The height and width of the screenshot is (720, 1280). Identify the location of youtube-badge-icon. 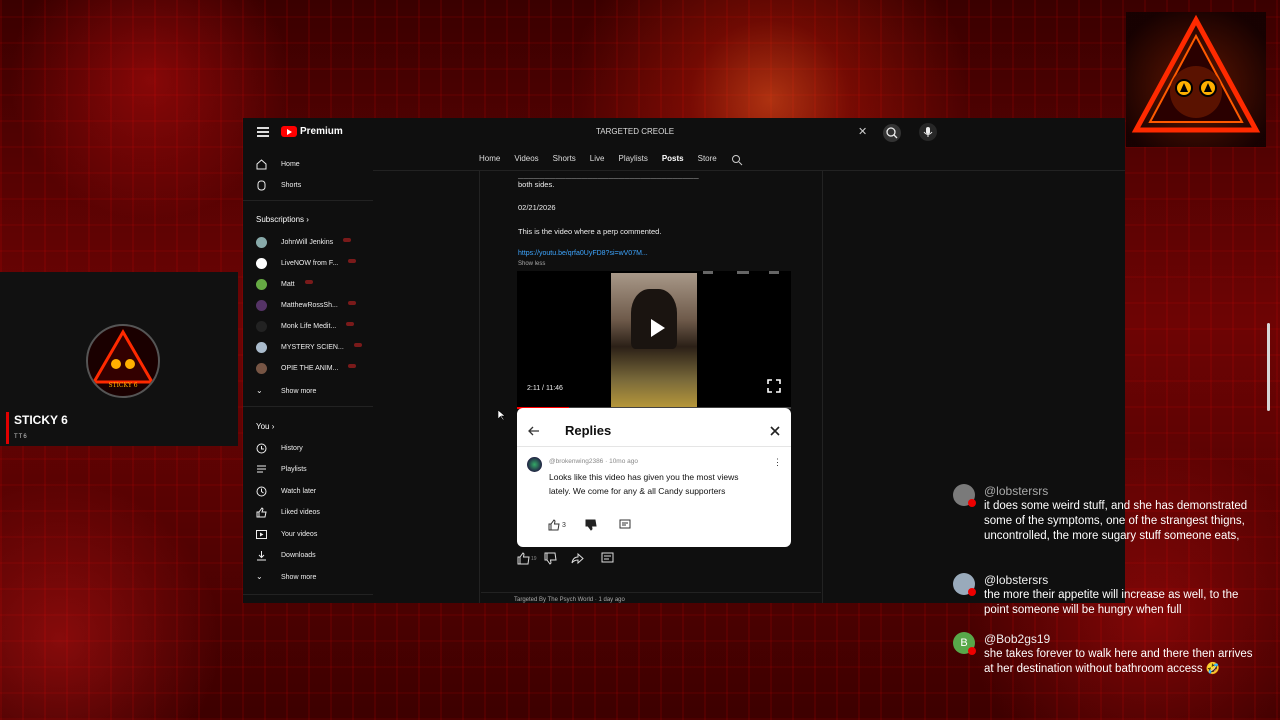
(972, 651).